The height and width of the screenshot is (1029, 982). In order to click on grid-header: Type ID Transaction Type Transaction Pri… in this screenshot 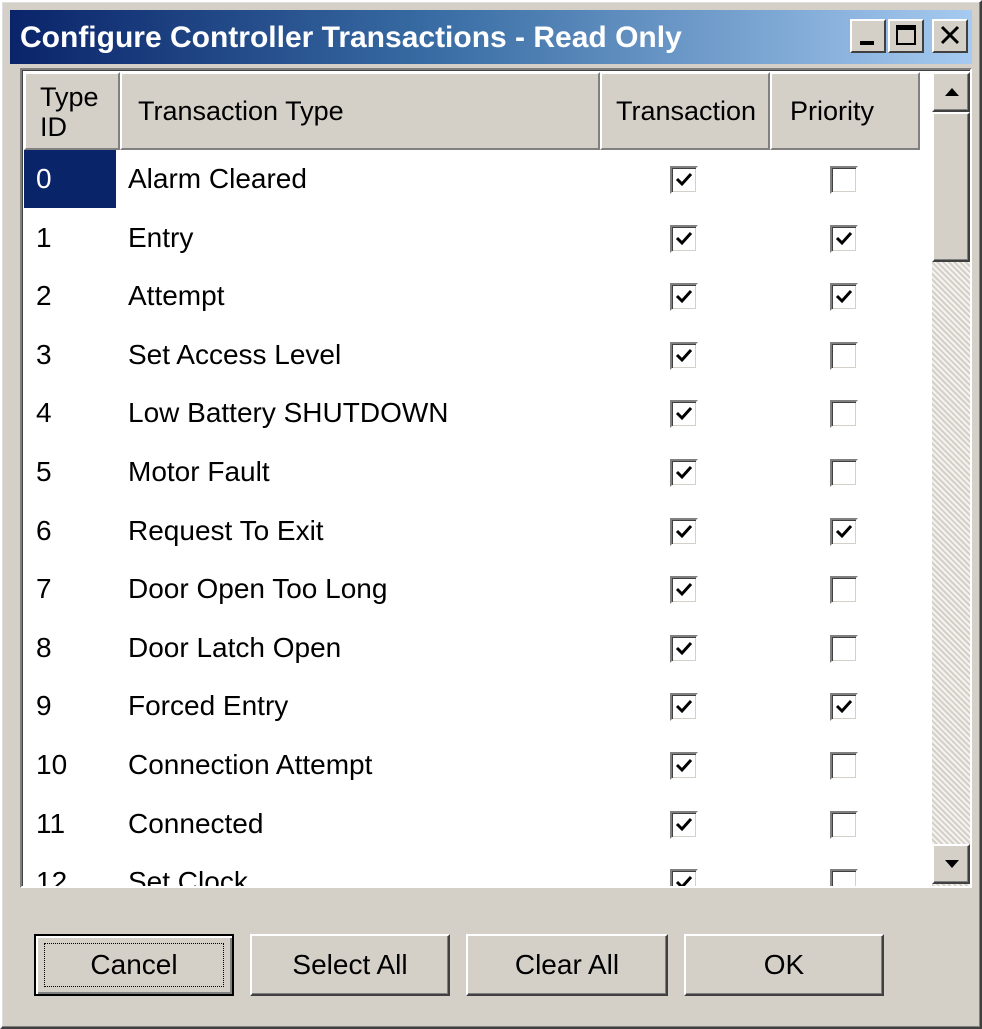, I will do `click(472, 111)`.